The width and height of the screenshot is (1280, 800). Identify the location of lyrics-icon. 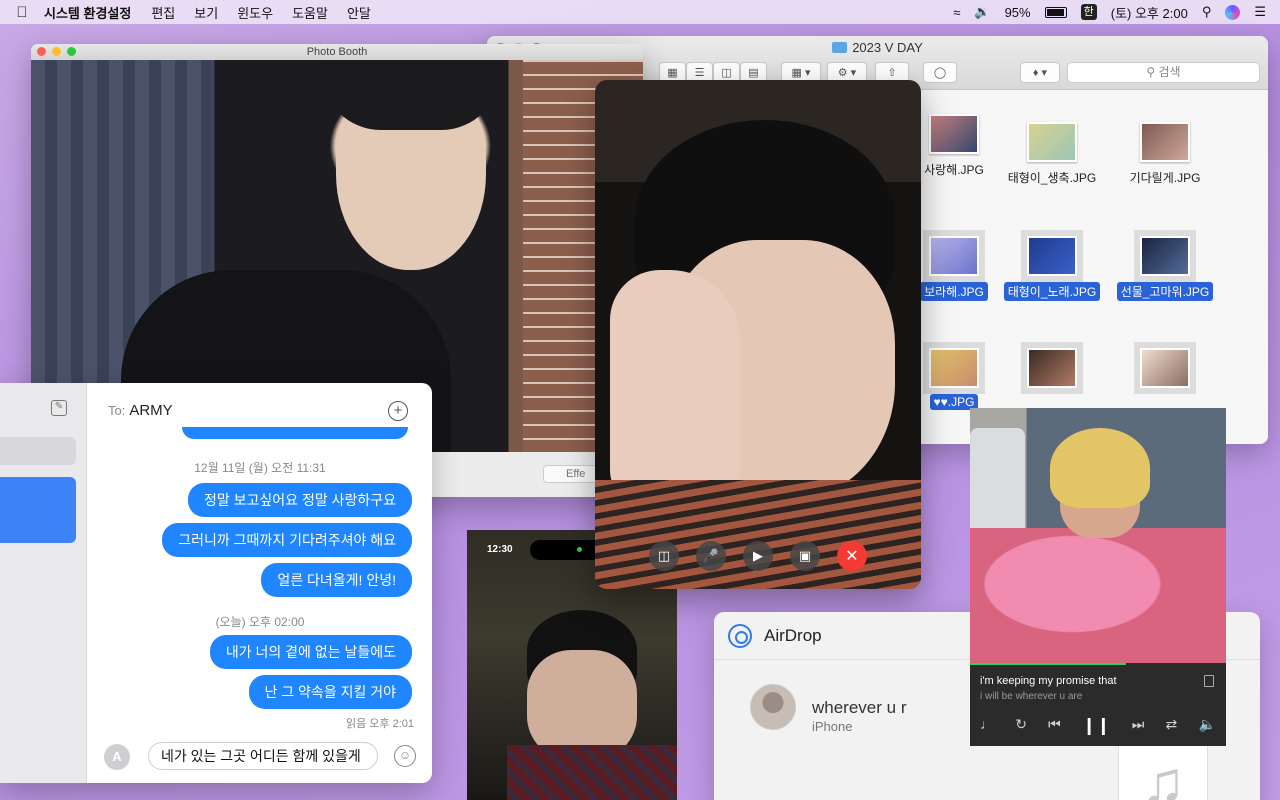
(1209, 681).